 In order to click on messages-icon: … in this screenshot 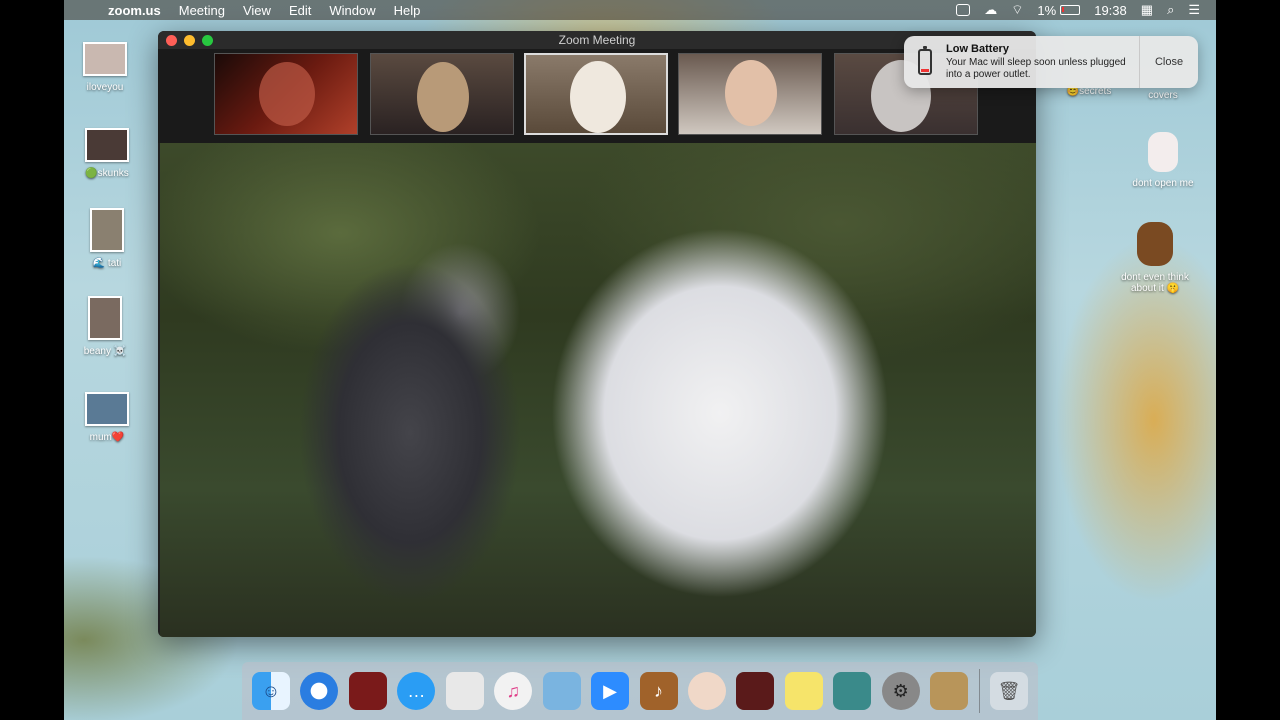, I will do `click(416, 691)`.